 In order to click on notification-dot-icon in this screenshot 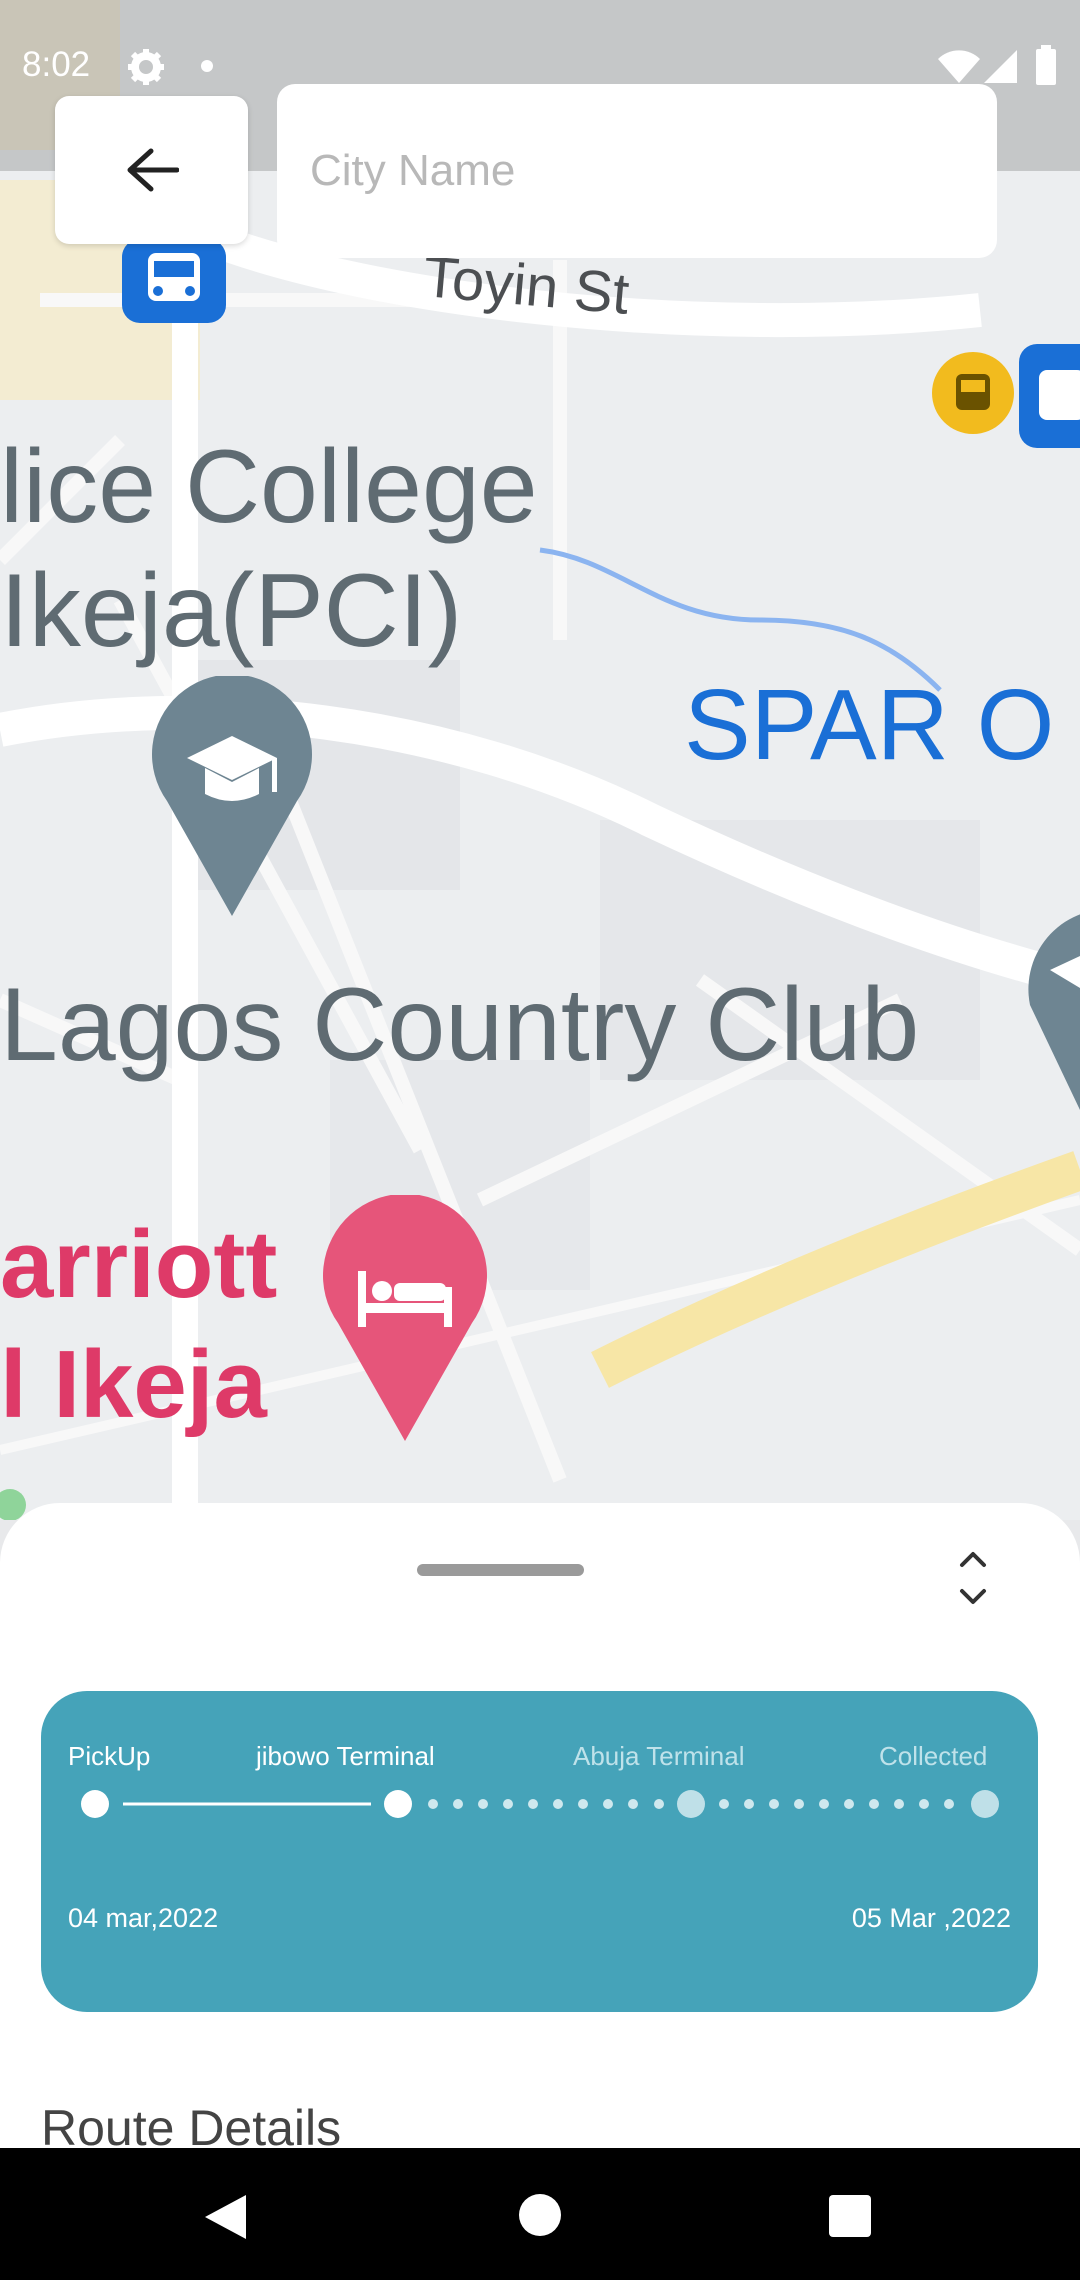, I will do `click(207, 66)`.